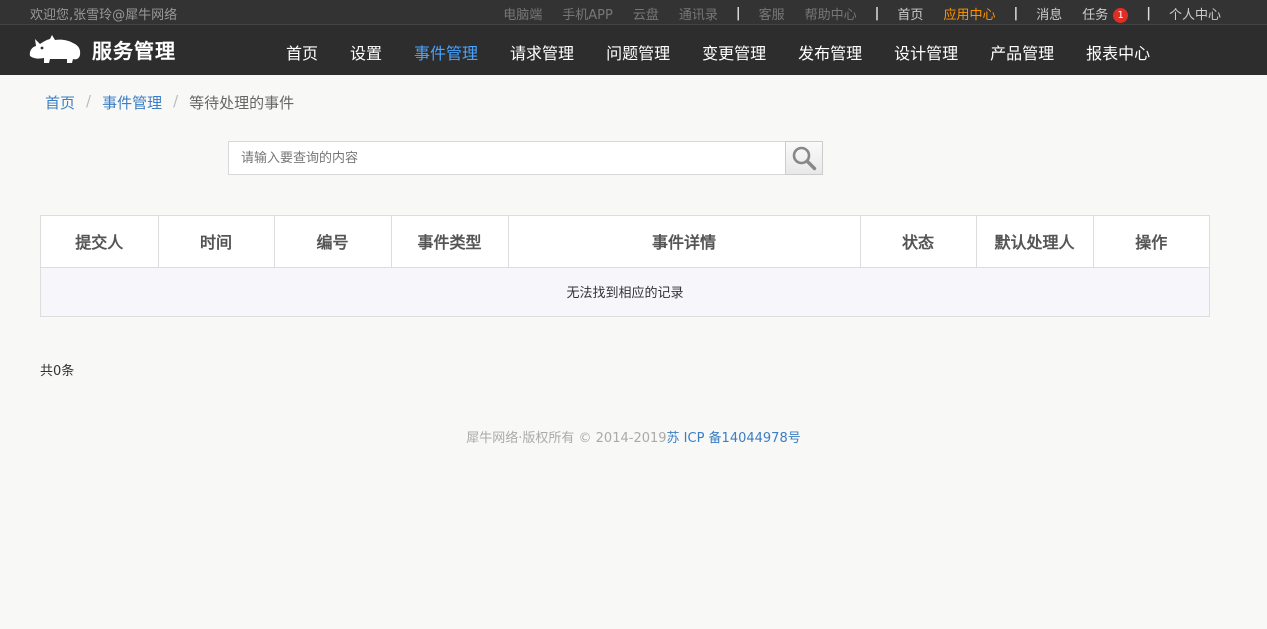  What do you see at coordinates (1195, 13) in the screenshot?
I see `link-profile: 个人中心` at bounding box center [1195, 13].